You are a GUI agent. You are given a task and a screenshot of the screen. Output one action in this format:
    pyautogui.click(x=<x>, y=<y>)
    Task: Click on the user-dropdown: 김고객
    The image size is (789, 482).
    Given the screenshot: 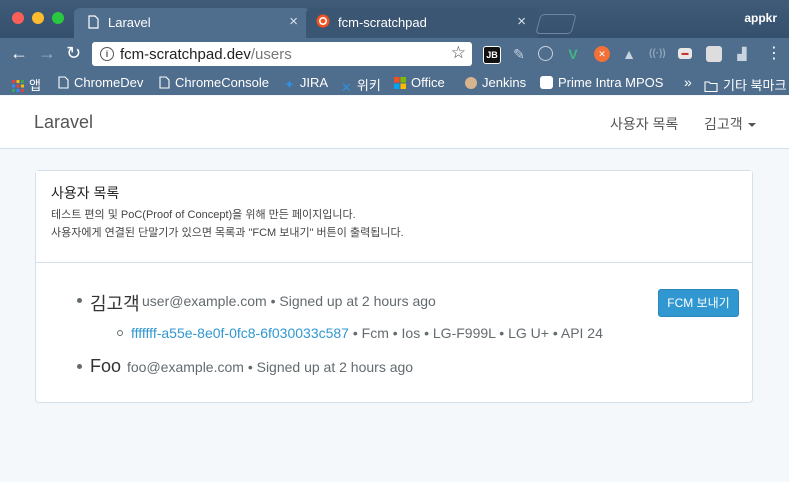 What is the action you would take?
    pyautogui.click(x=730, y=124)
    